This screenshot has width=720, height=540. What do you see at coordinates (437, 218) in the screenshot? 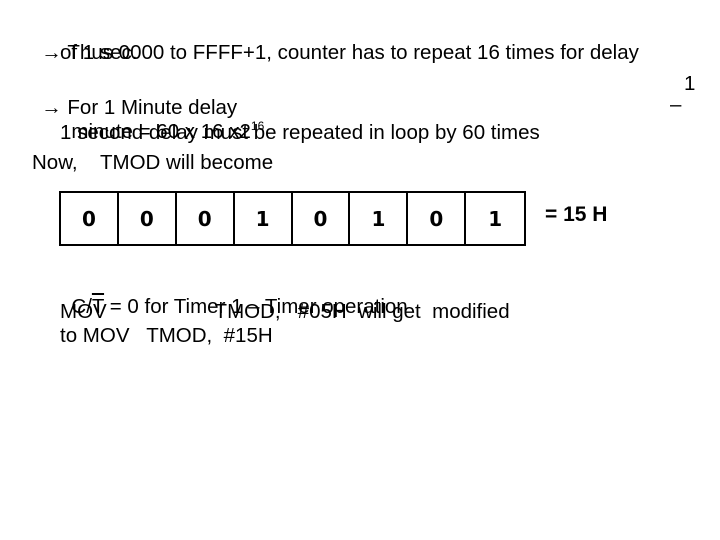
I see `tmod-bit-1: 0` at bounding box center [437, 218].